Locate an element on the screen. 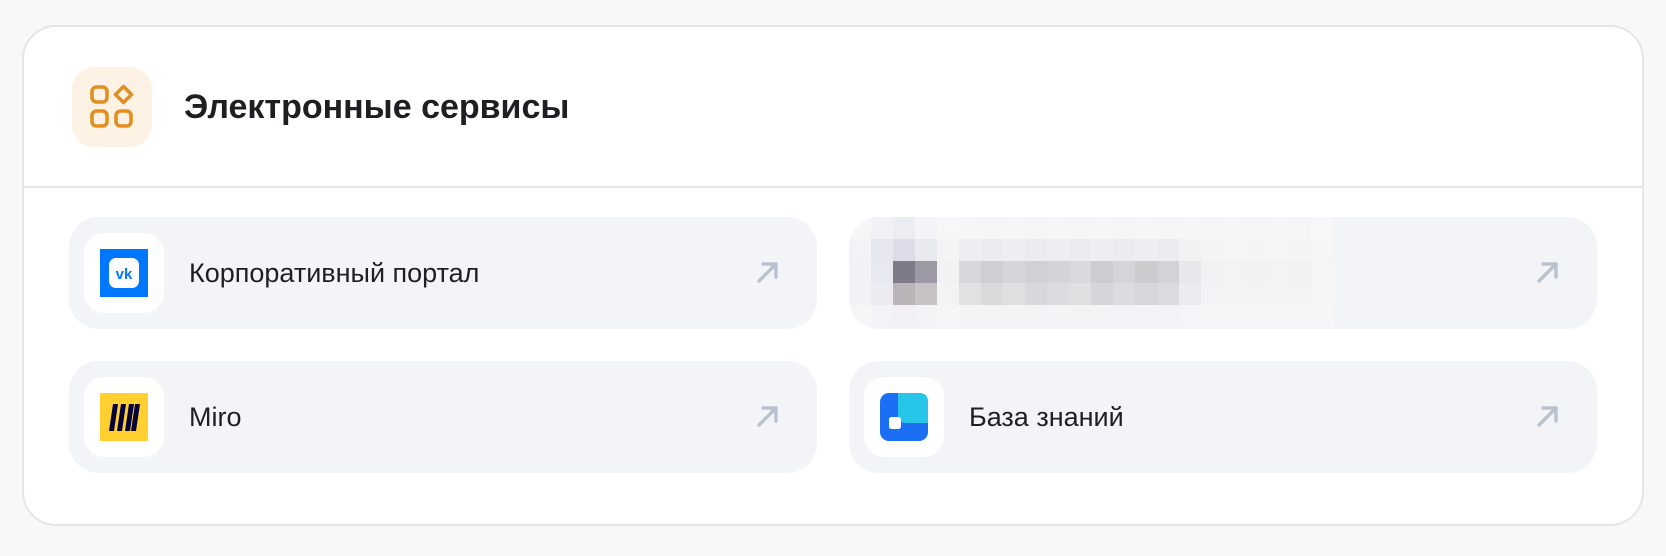  service-tile-miro: Miro is located at coordinates (443, 417).